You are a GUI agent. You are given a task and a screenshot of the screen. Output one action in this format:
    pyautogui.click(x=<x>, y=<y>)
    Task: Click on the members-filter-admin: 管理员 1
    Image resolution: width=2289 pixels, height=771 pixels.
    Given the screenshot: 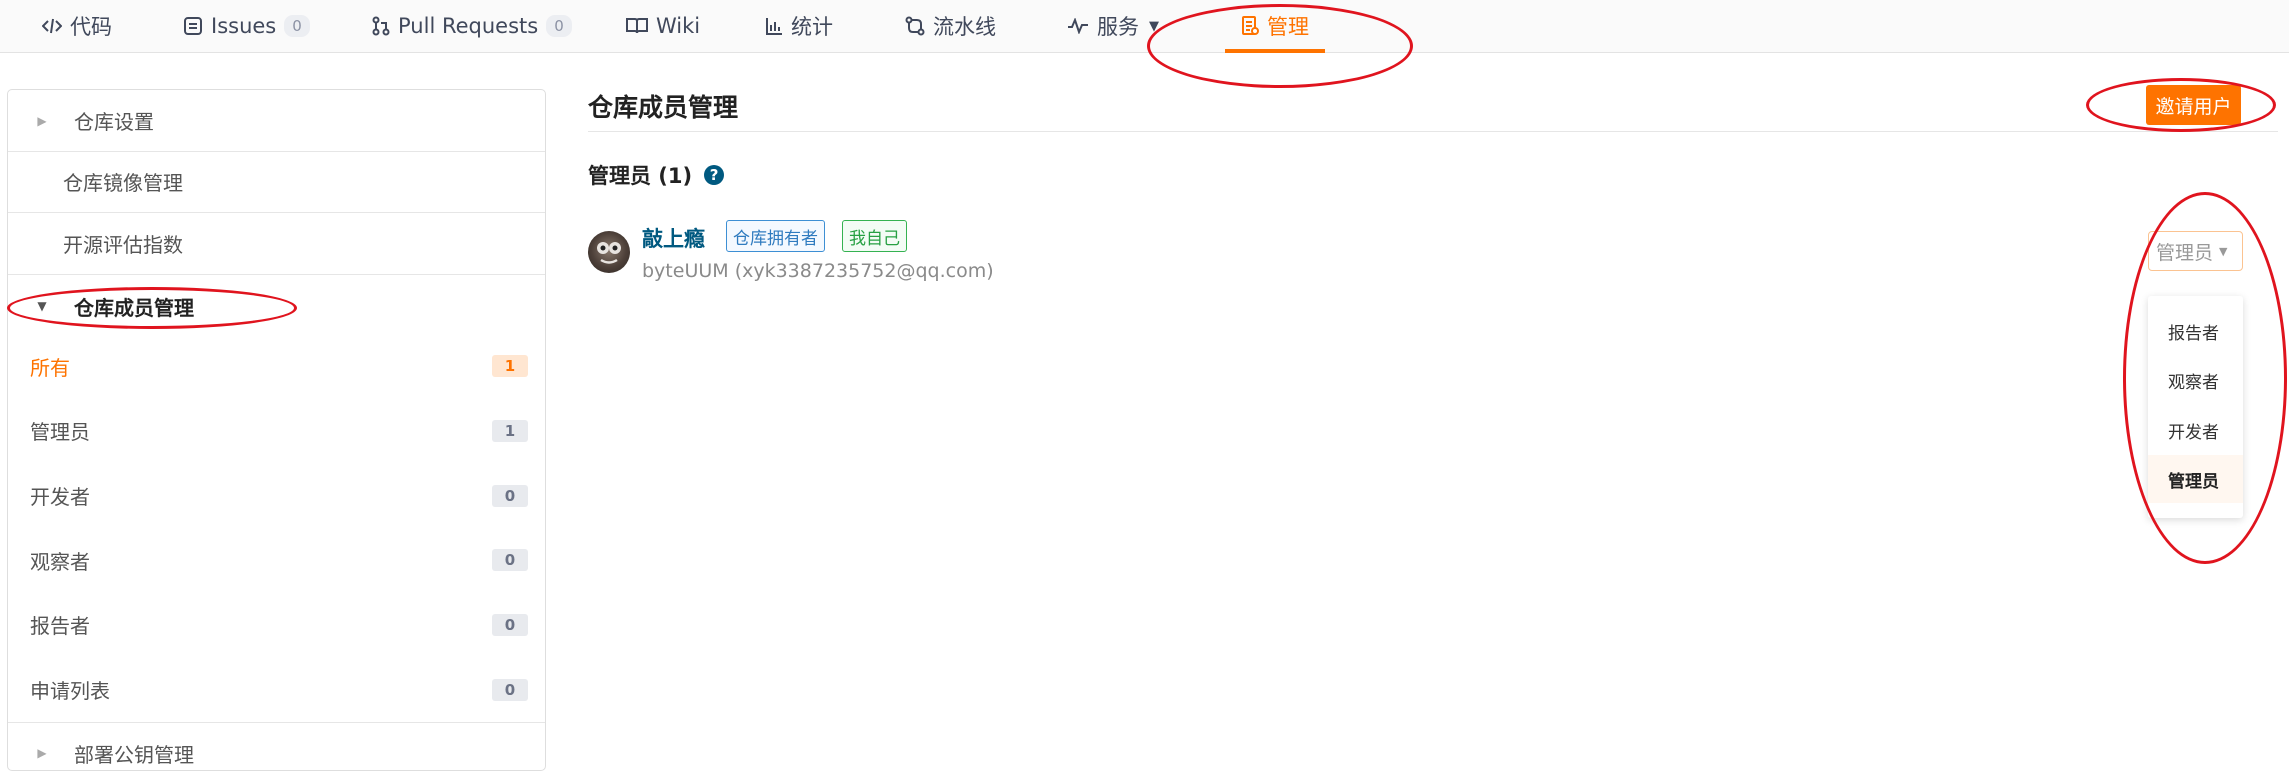 What is the action you would take?
    pyautogui.click(x=276, y=430)
    